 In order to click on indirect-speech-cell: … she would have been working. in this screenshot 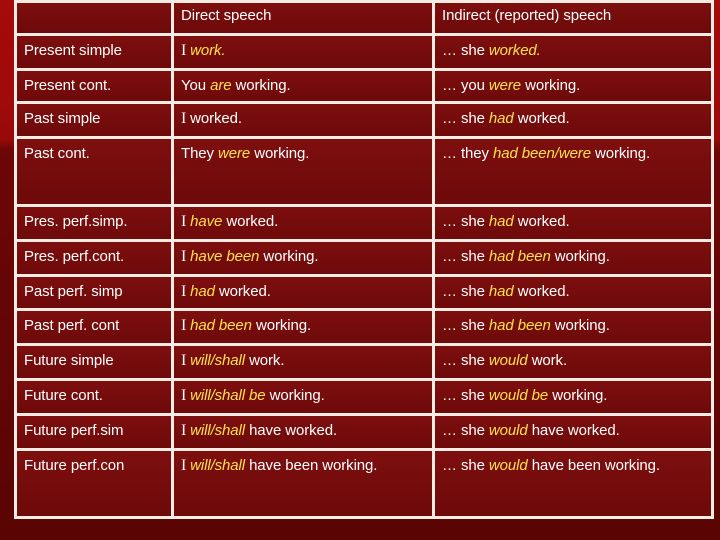, I will do `click(573, 483)`.